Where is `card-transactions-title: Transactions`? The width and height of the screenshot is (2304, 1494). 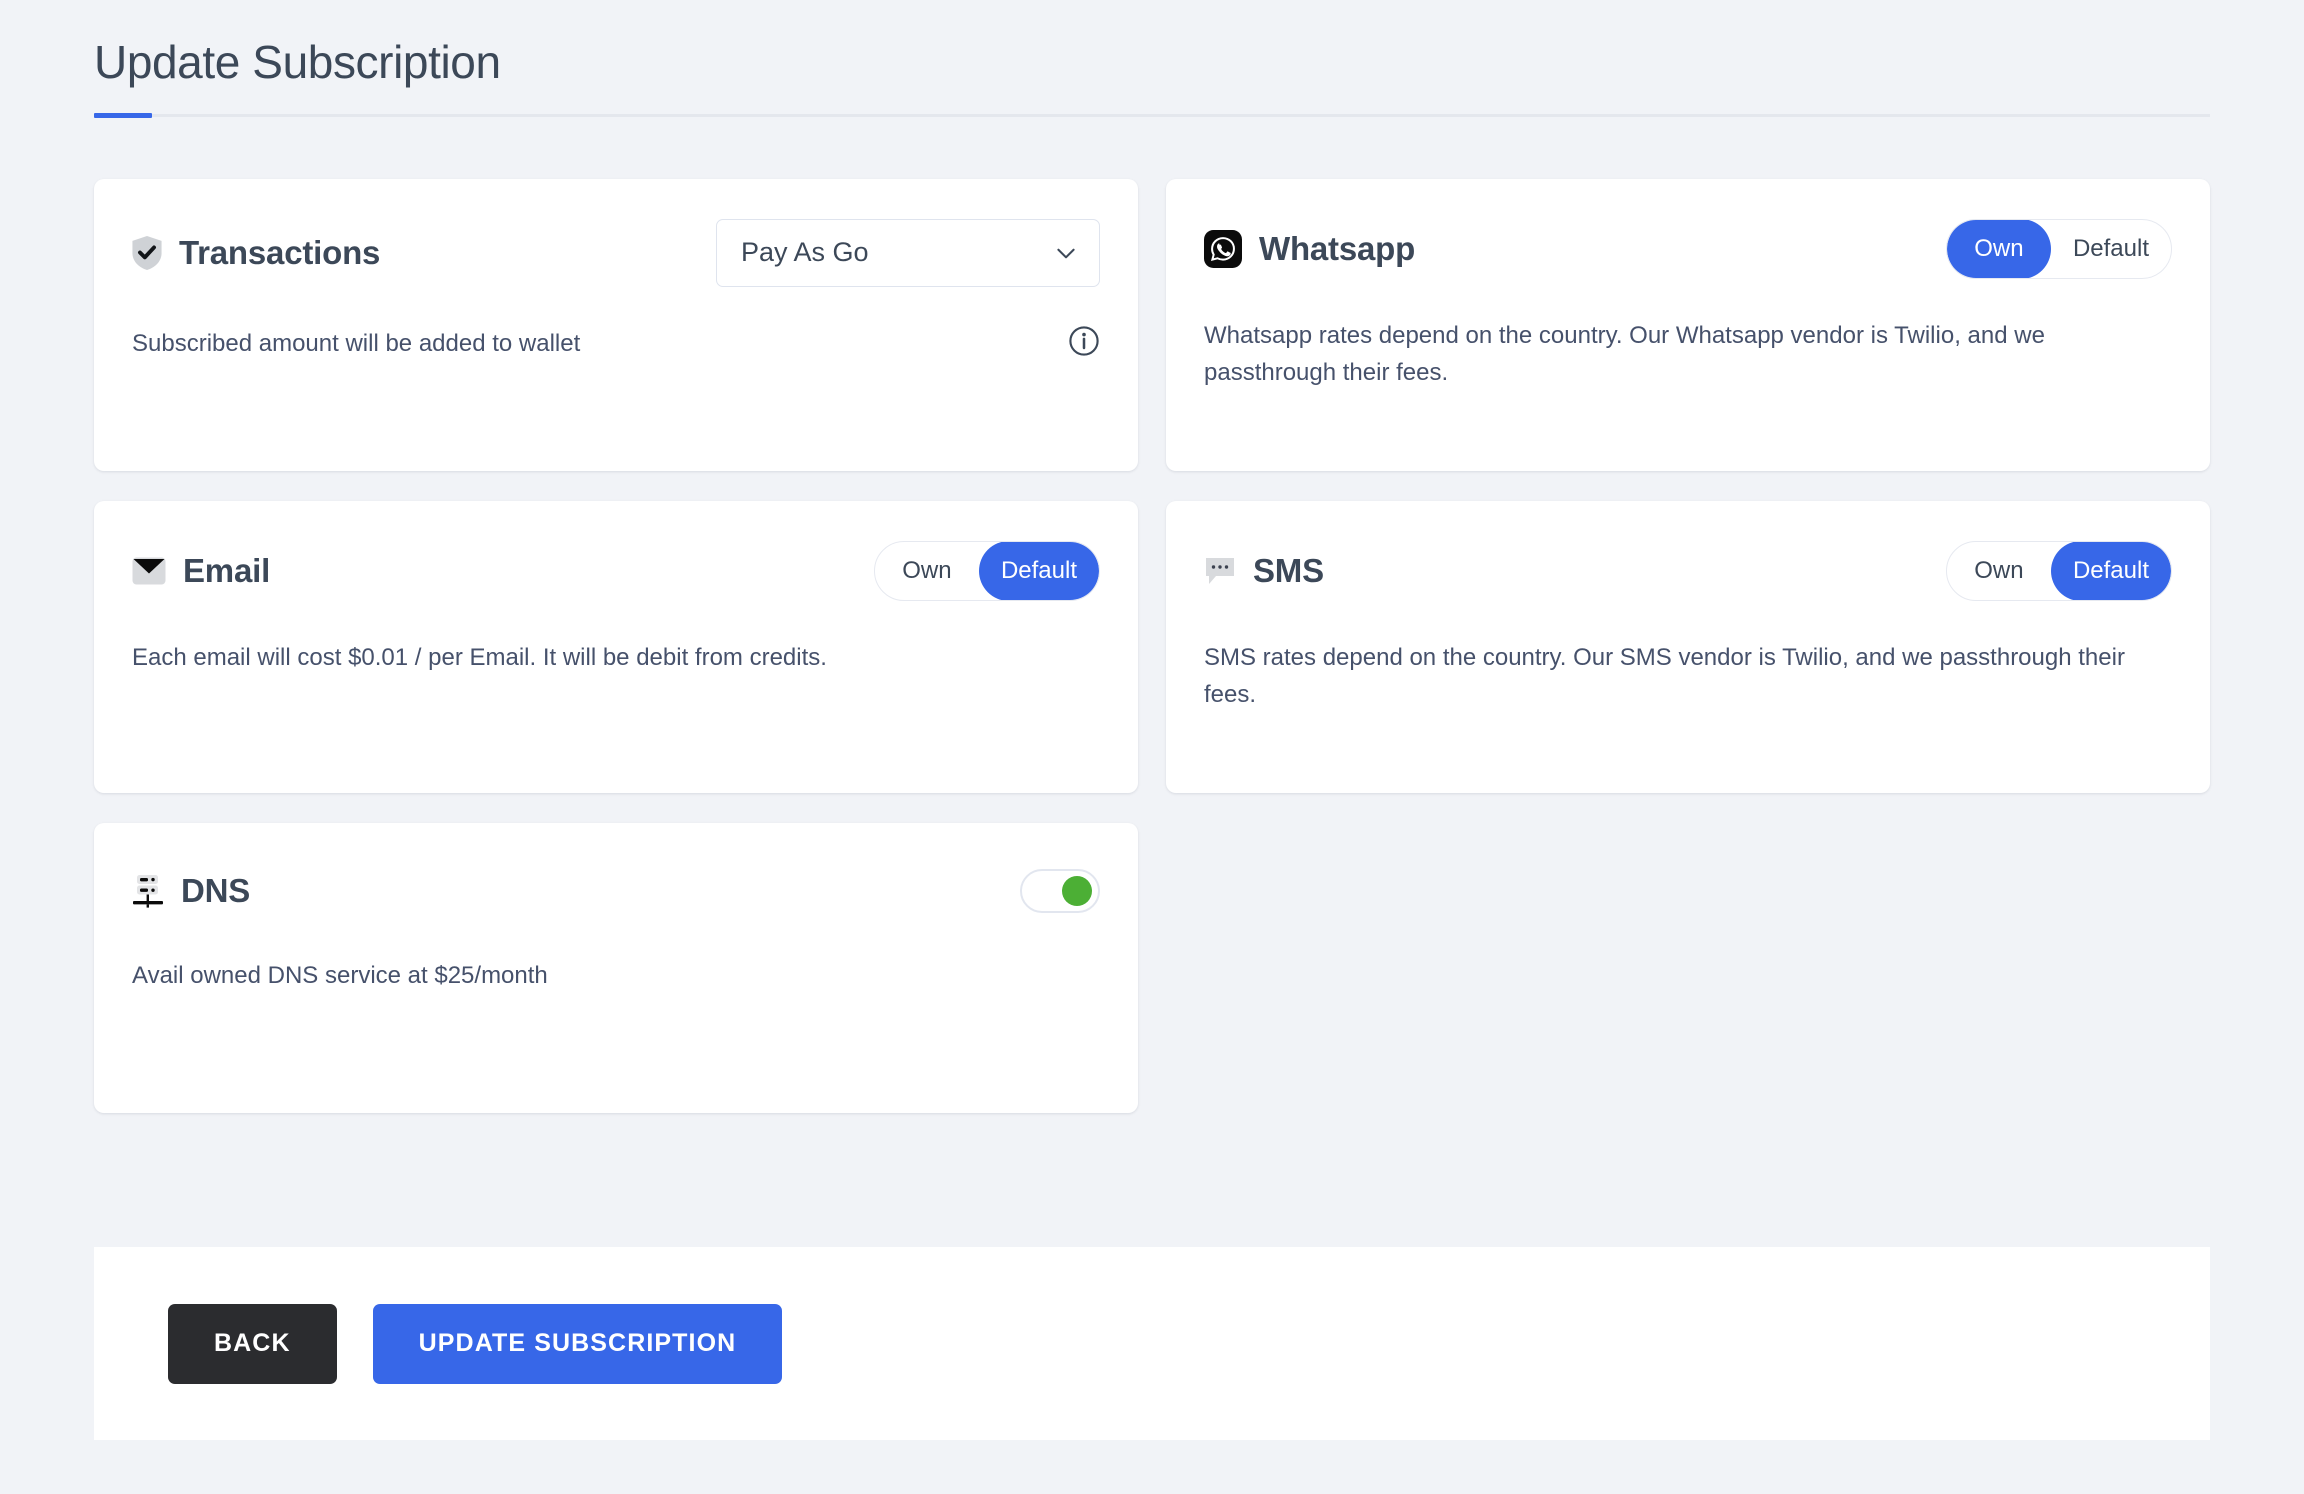 card-transactions-title: Transactions is located at coordinates (280, 252).